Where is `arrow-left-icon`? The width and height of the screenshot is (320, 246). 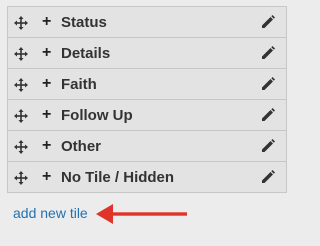
arrow-left-icon is located at coordinates (141, 214).